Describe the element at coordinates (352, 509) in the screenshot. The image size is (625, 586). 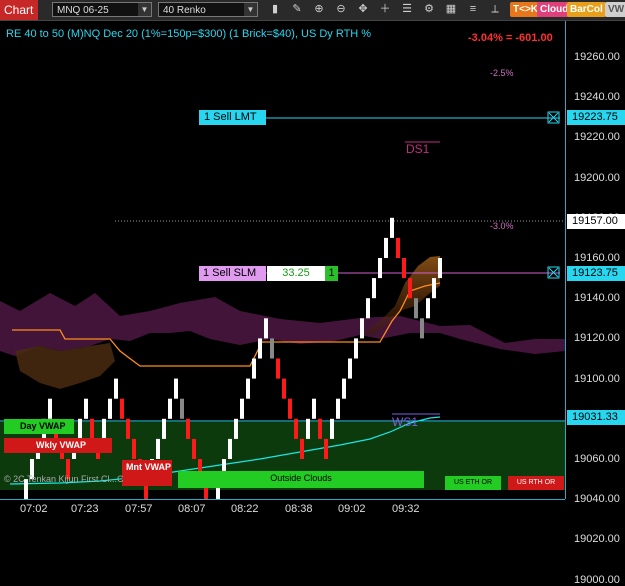
I see `x-tick-label: 09:02` at that location.